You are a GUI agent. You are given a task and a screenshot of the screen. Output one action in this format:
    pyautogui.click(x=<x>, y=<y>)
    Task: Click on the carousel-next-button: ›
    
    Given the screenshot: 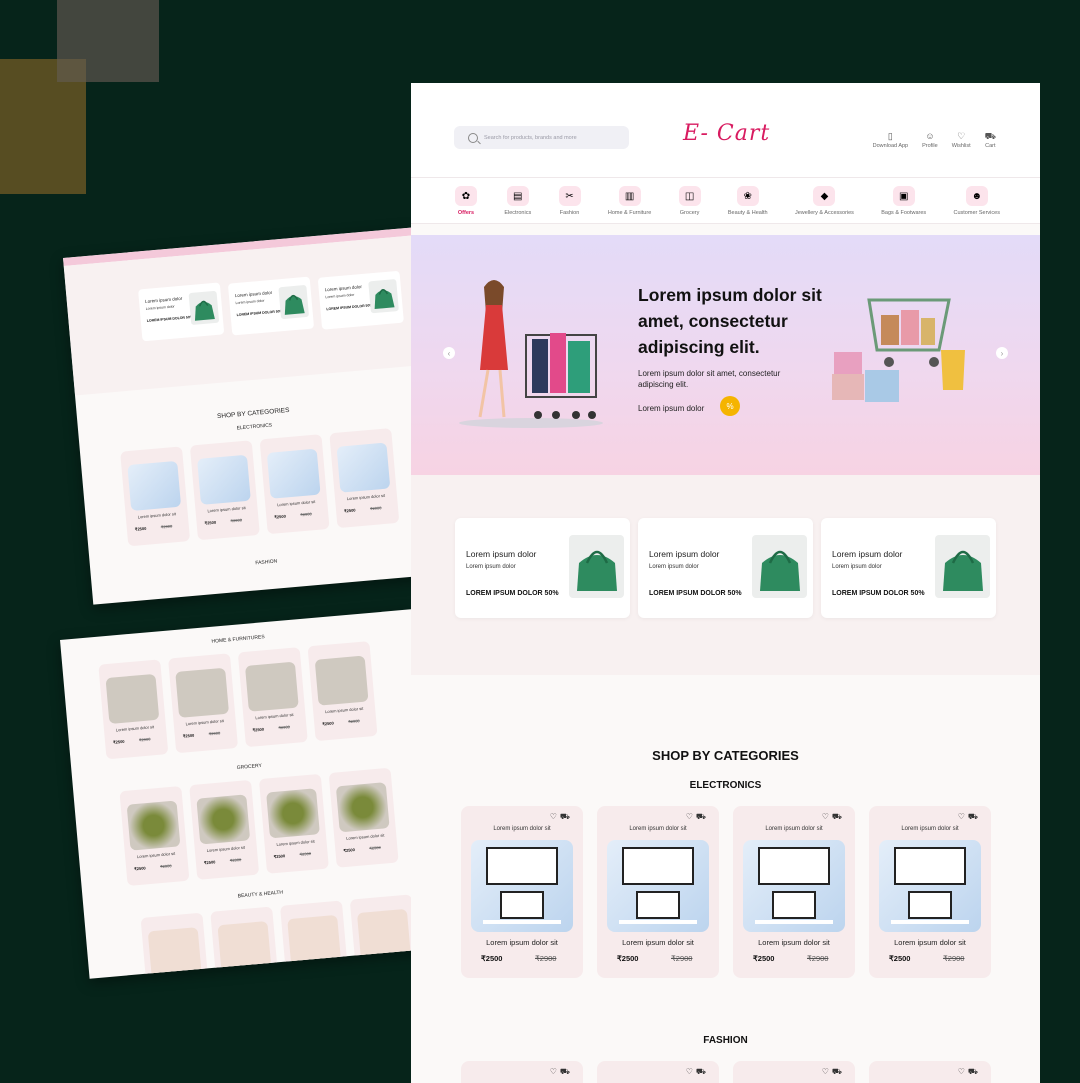 What is the action you would take?
    pyautogui.click(x=1002, y=353)
    